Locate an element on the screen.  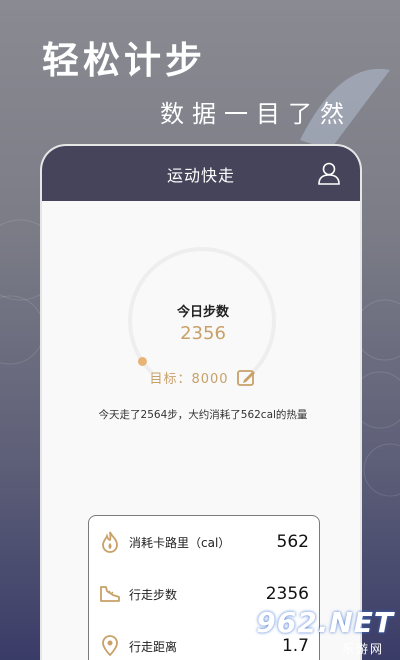
goal-row: 目标：8000 is located at coordinates (201, 377).